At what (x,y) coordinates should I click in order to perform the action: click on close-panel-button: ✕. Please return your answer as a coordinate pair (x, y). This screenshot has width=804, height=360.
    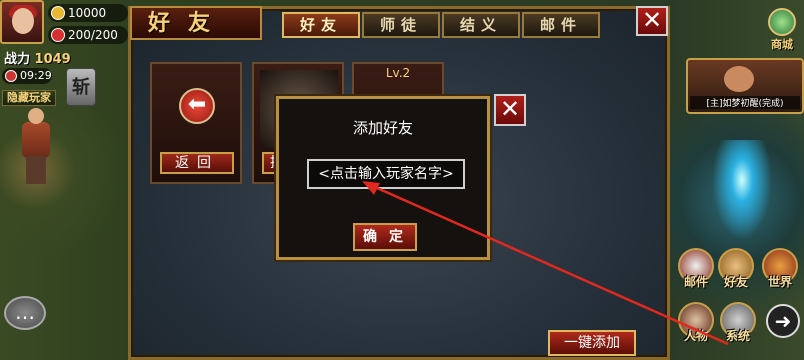
    Looking at the image, I should click on (652, 21).